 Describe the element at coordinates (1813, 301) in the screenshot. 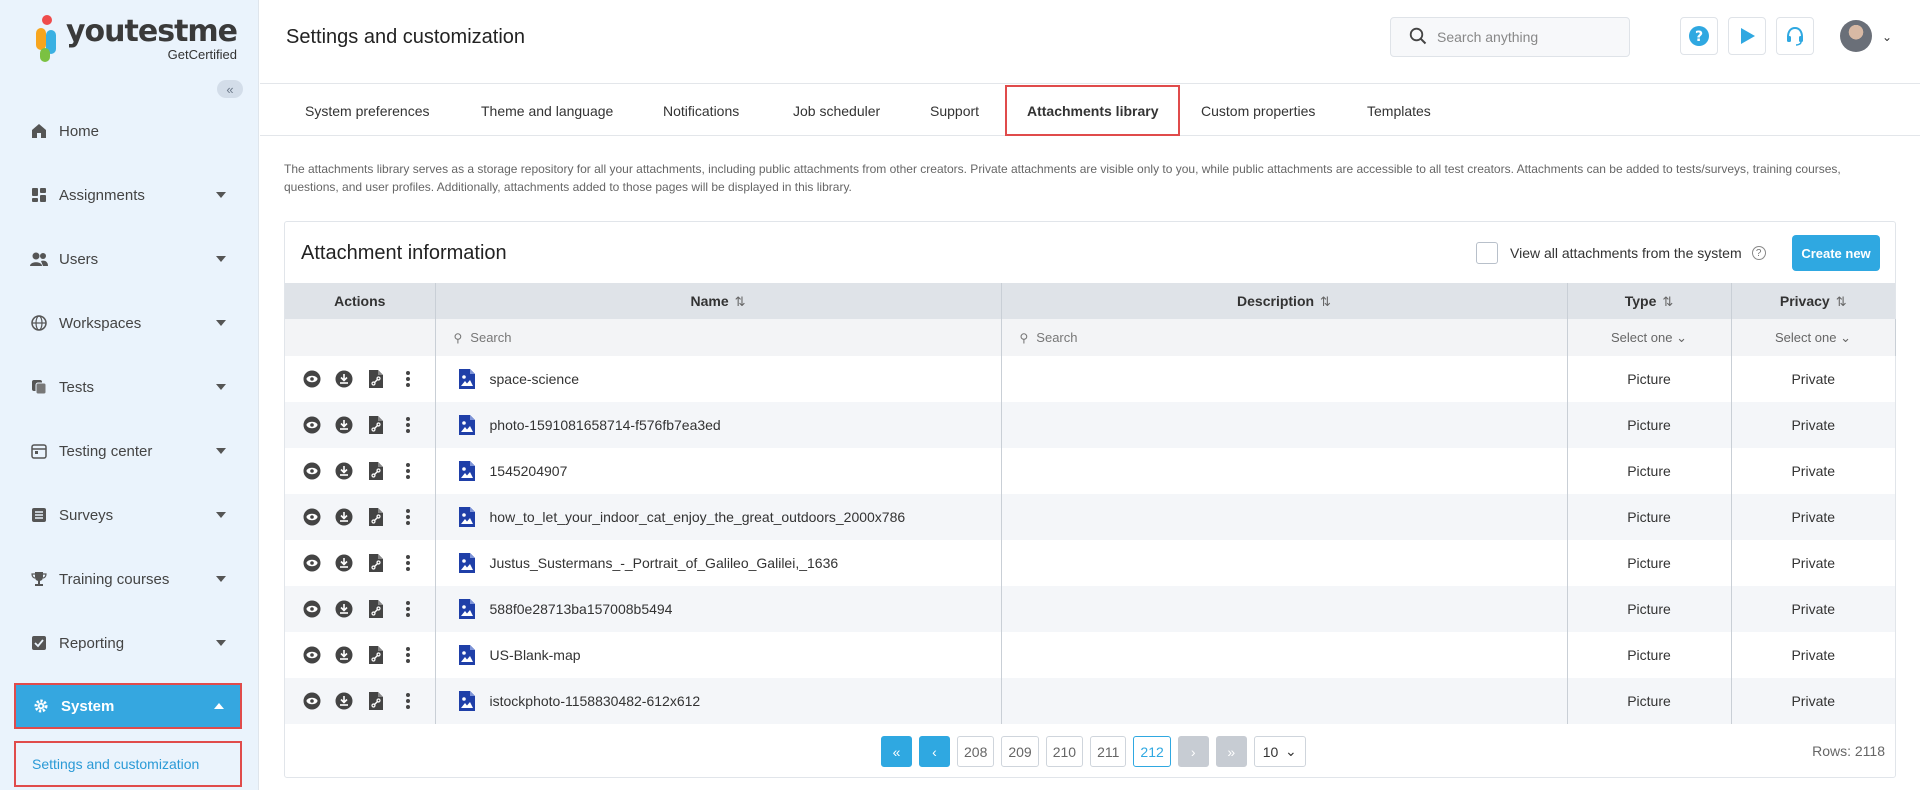

I see `column-header-privacy: Privacy ⇅` at that location.